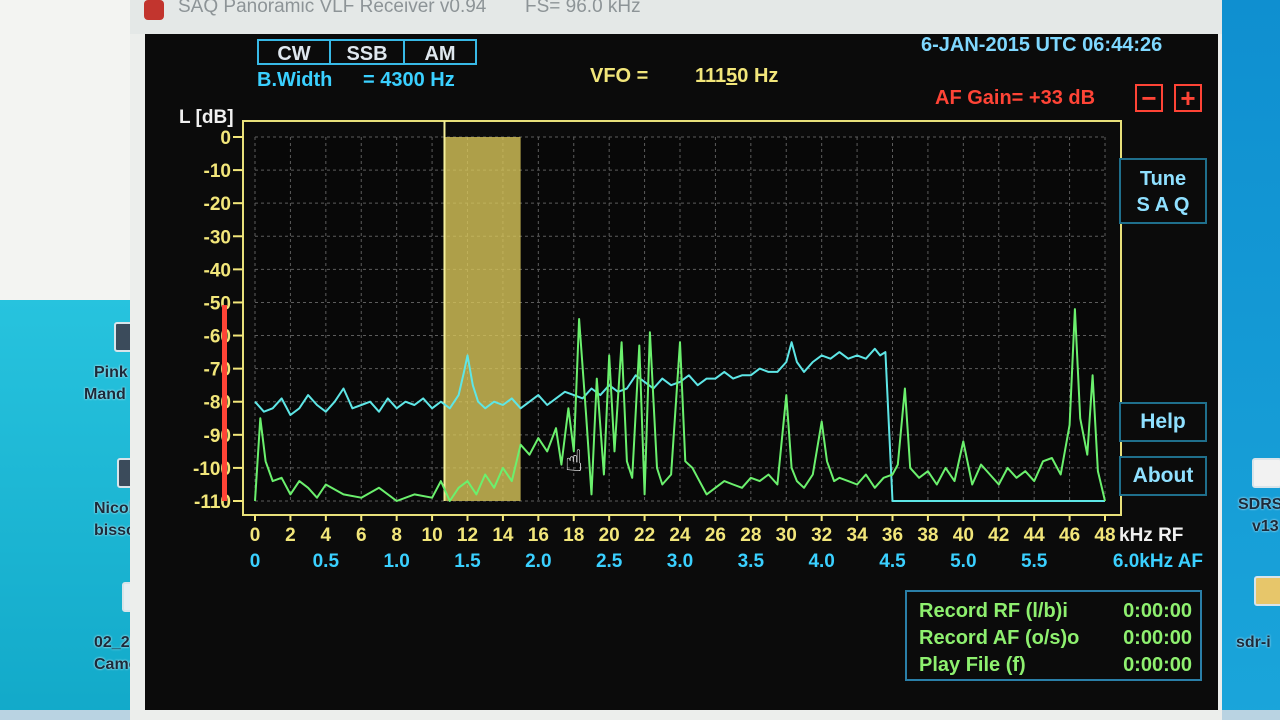  I want to click on sdr-shortcut-icon, so click(1266, 473).